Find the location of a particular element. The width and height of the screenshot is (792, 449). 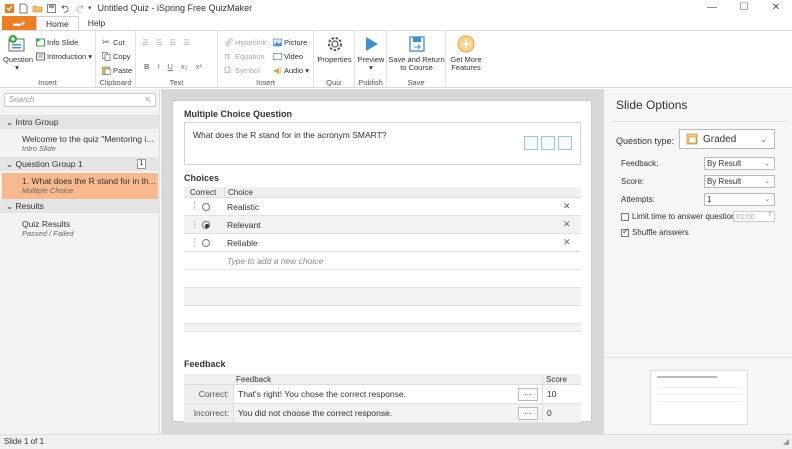

clear-search-icon: ✕ is located at coordinates (147, 100).